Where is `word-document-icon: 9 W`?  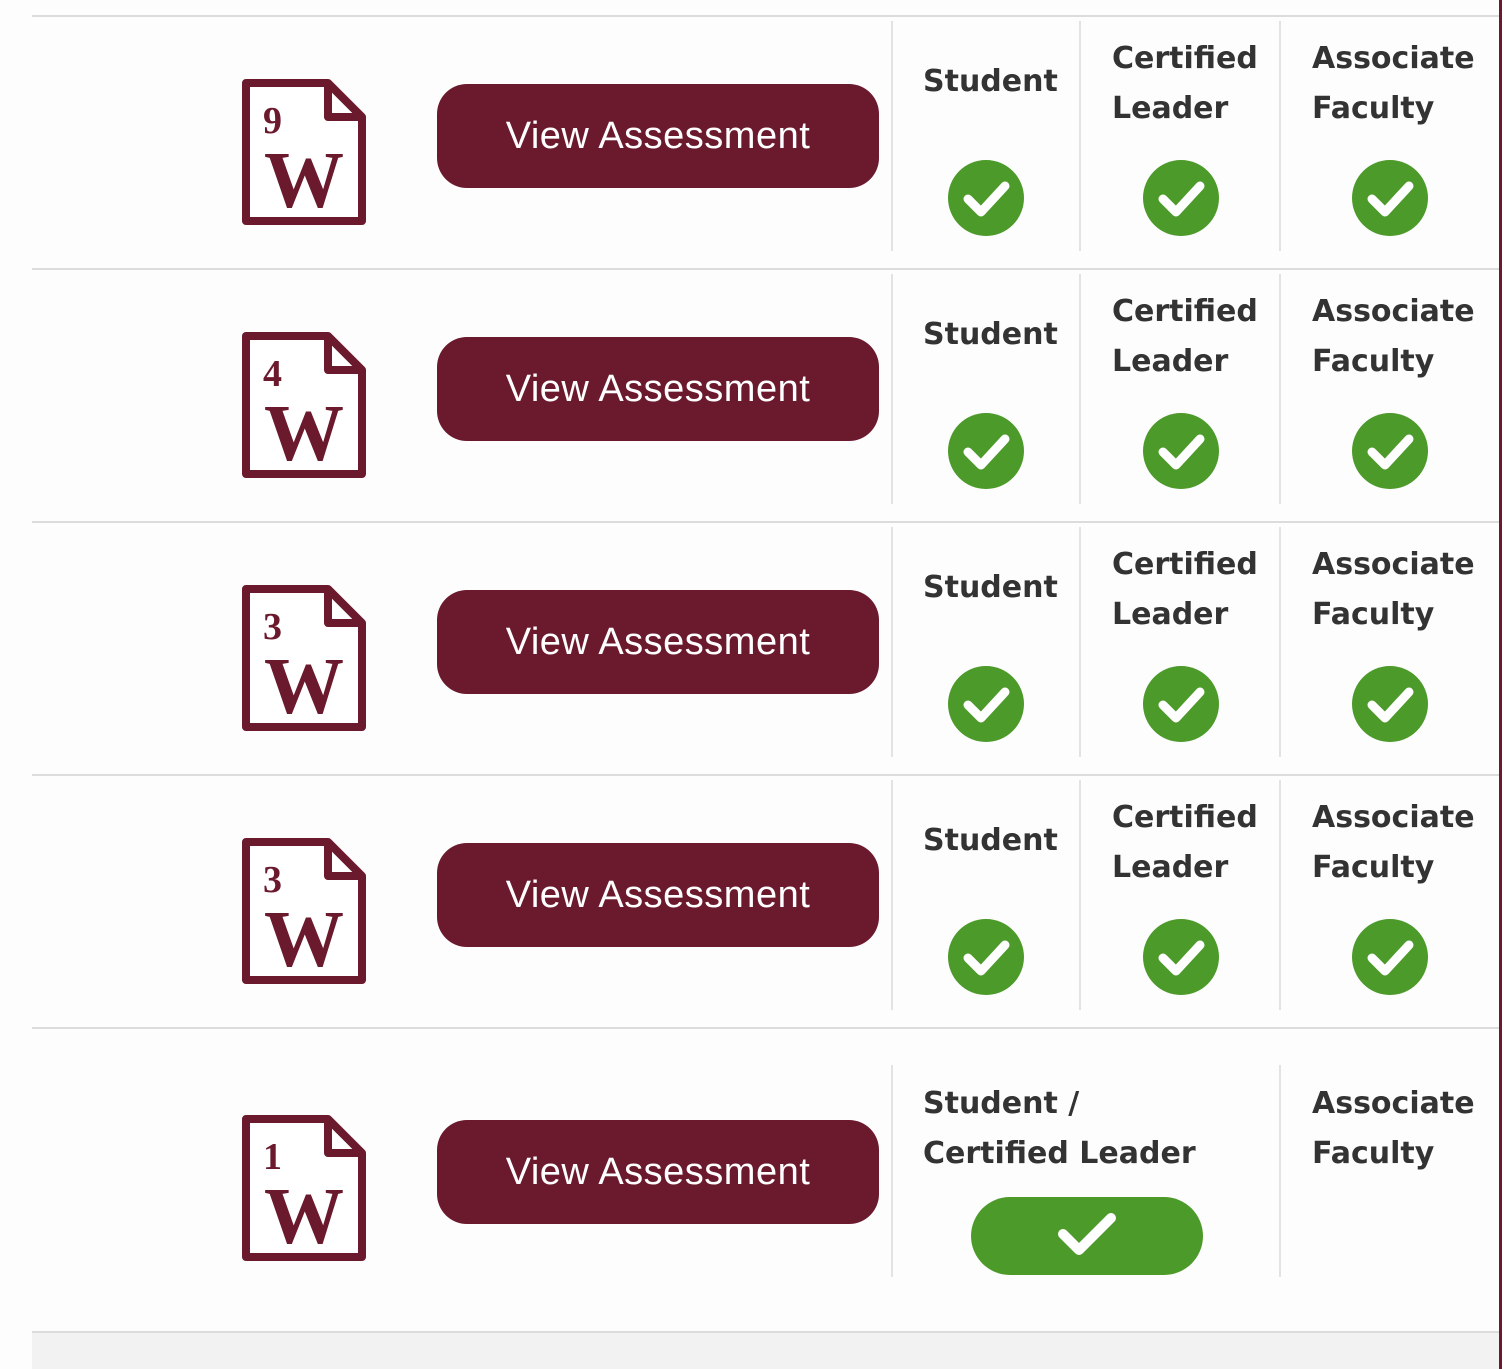
word-document-icon: 9 W is located at coordinates (304, 153).